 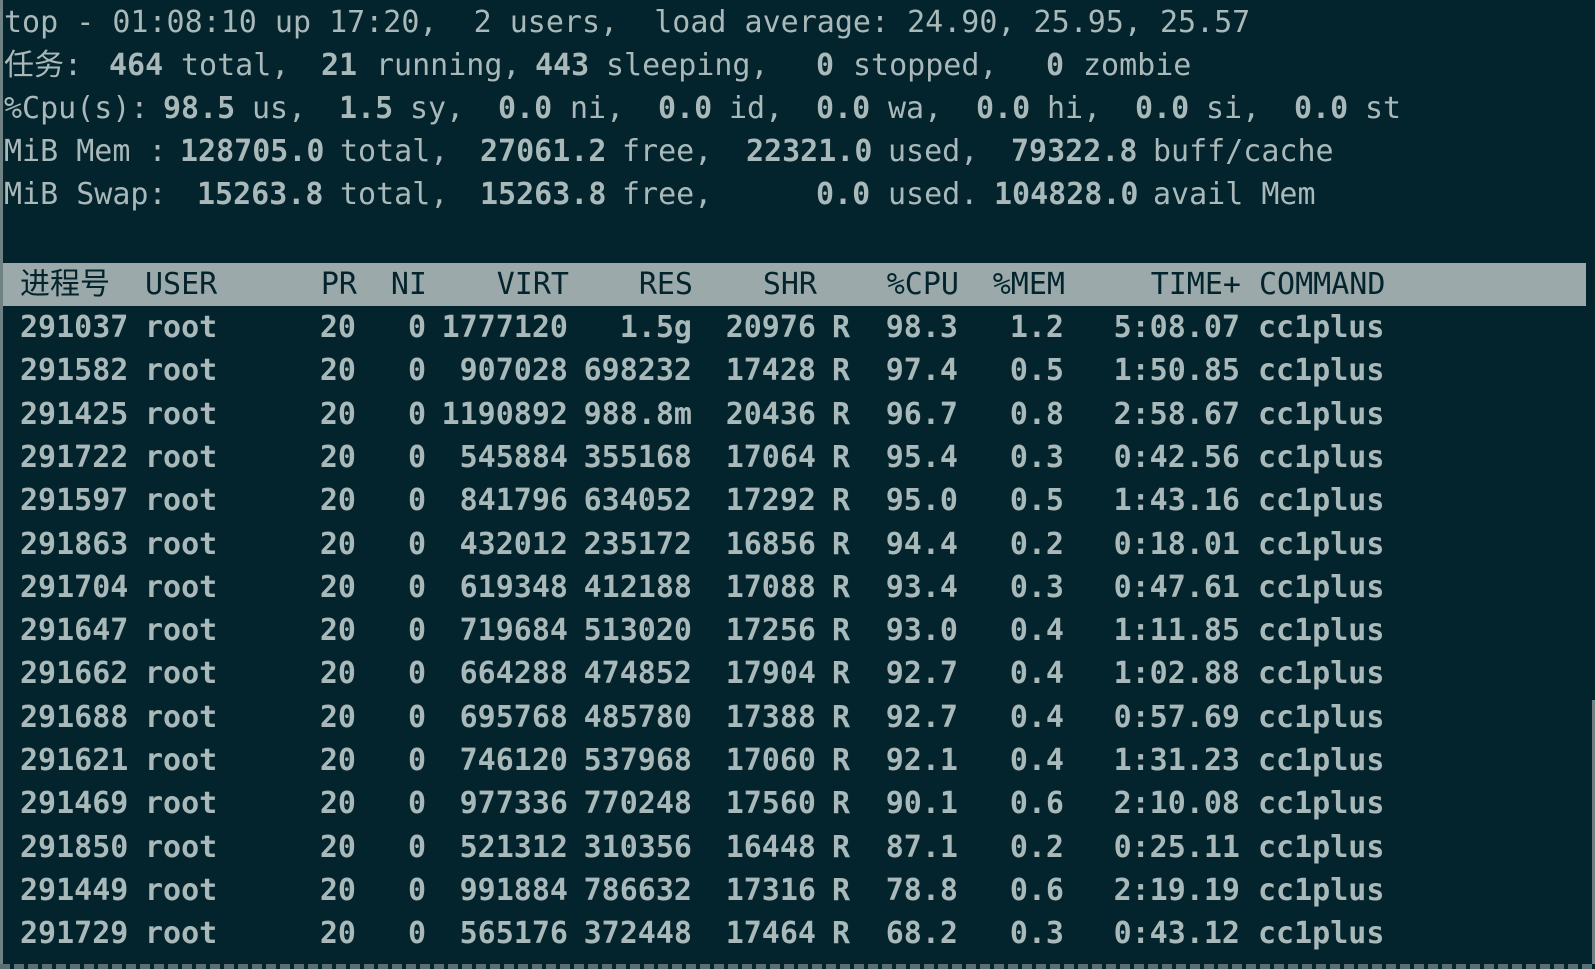 What do you see at coordinates (400, 284) in the screenshot?
I see `column-header-ni: NI` at bounding box center [400, 284].